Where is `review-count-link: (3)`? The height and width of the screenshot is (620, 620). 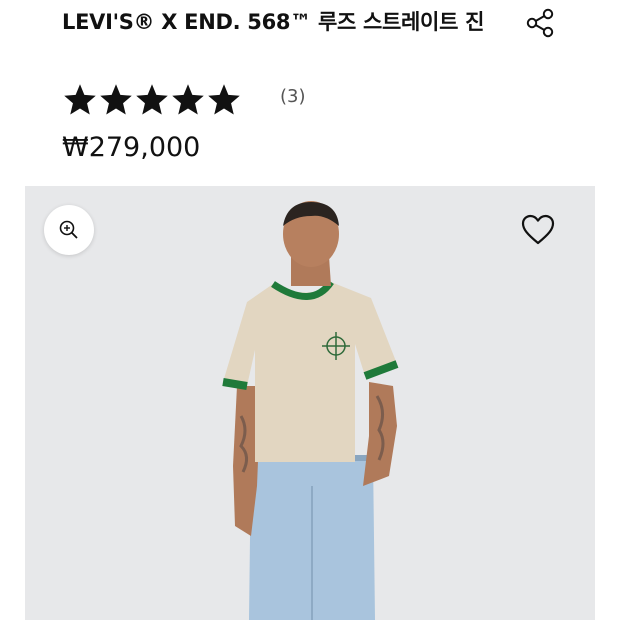 review-count-link: (3) is located at coordinates (293, 96).